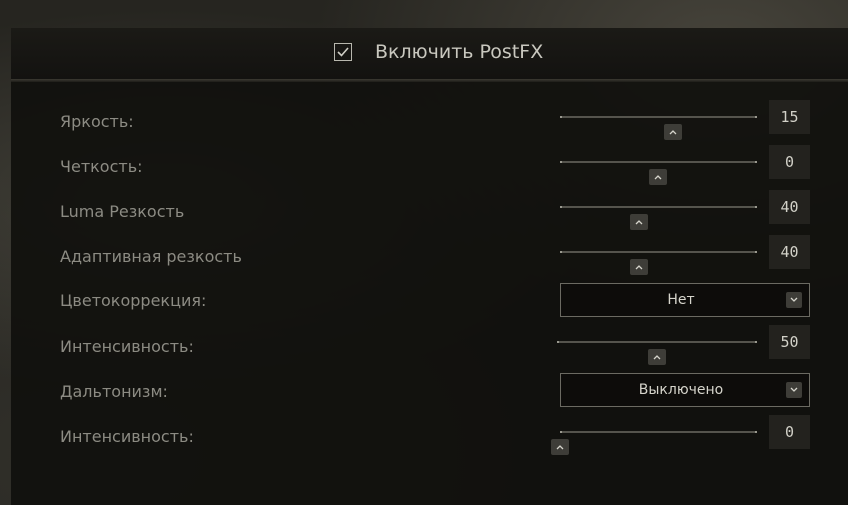 Image resolution: width=848 pixels, height=505 pixels. I want to click on adaptive-sharpness-slider-thumb, so click(639, 267).